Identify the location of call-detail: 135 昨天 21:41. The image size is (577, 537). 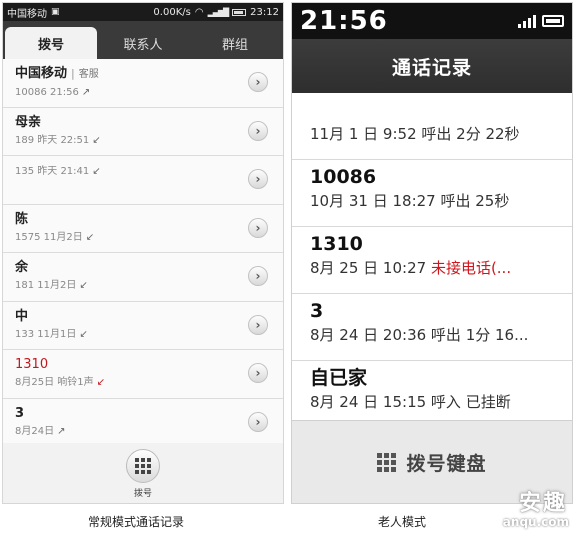
(52, 171).